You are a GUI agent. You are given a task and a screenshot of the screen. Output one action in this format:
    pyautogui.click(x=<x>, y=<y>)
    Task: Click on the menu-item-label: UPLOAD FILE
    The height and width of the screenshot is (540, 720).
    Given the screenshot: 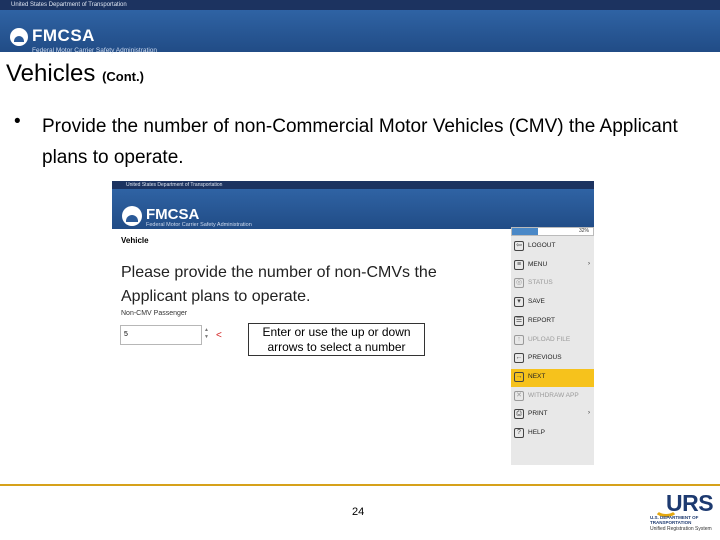 What is the action you would take?
    pyautogui.click(x=549, y=339)
    